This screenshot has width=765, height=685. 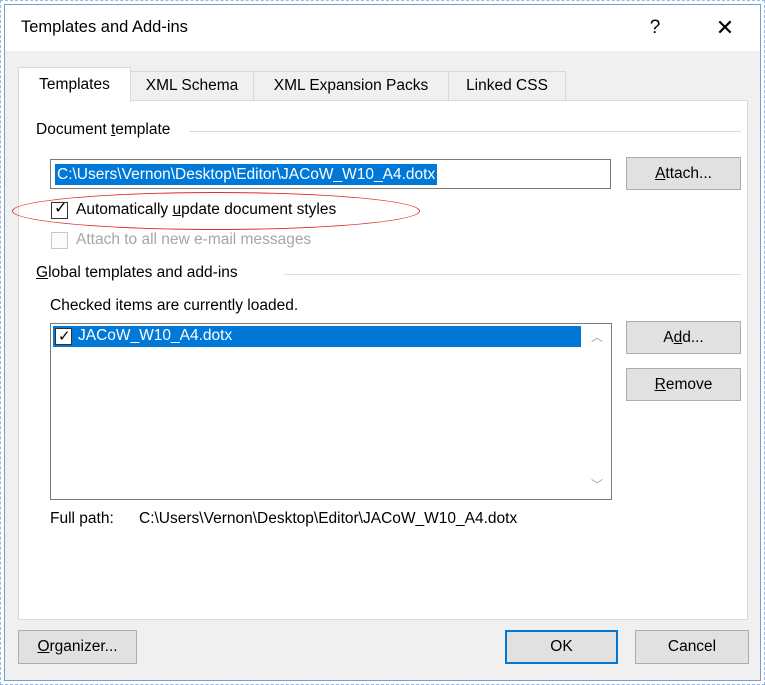 I want to click on loaded-items-hint: Checked items are currently loaded., so click(x=174, y=305).